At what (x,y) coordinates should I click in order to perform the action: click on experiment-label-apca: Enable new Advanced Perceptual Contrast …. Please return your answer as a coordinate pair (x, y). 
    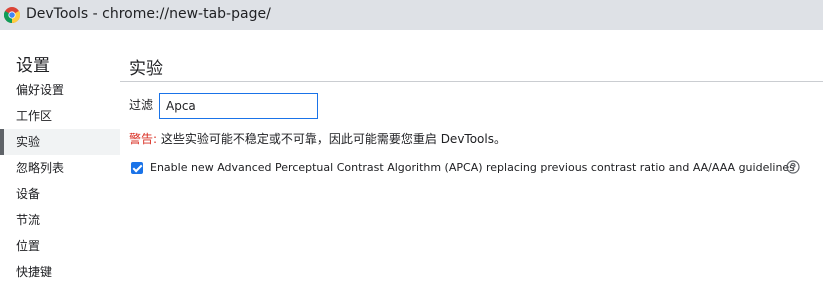
    Looking at the image, I should click on (472, 167).